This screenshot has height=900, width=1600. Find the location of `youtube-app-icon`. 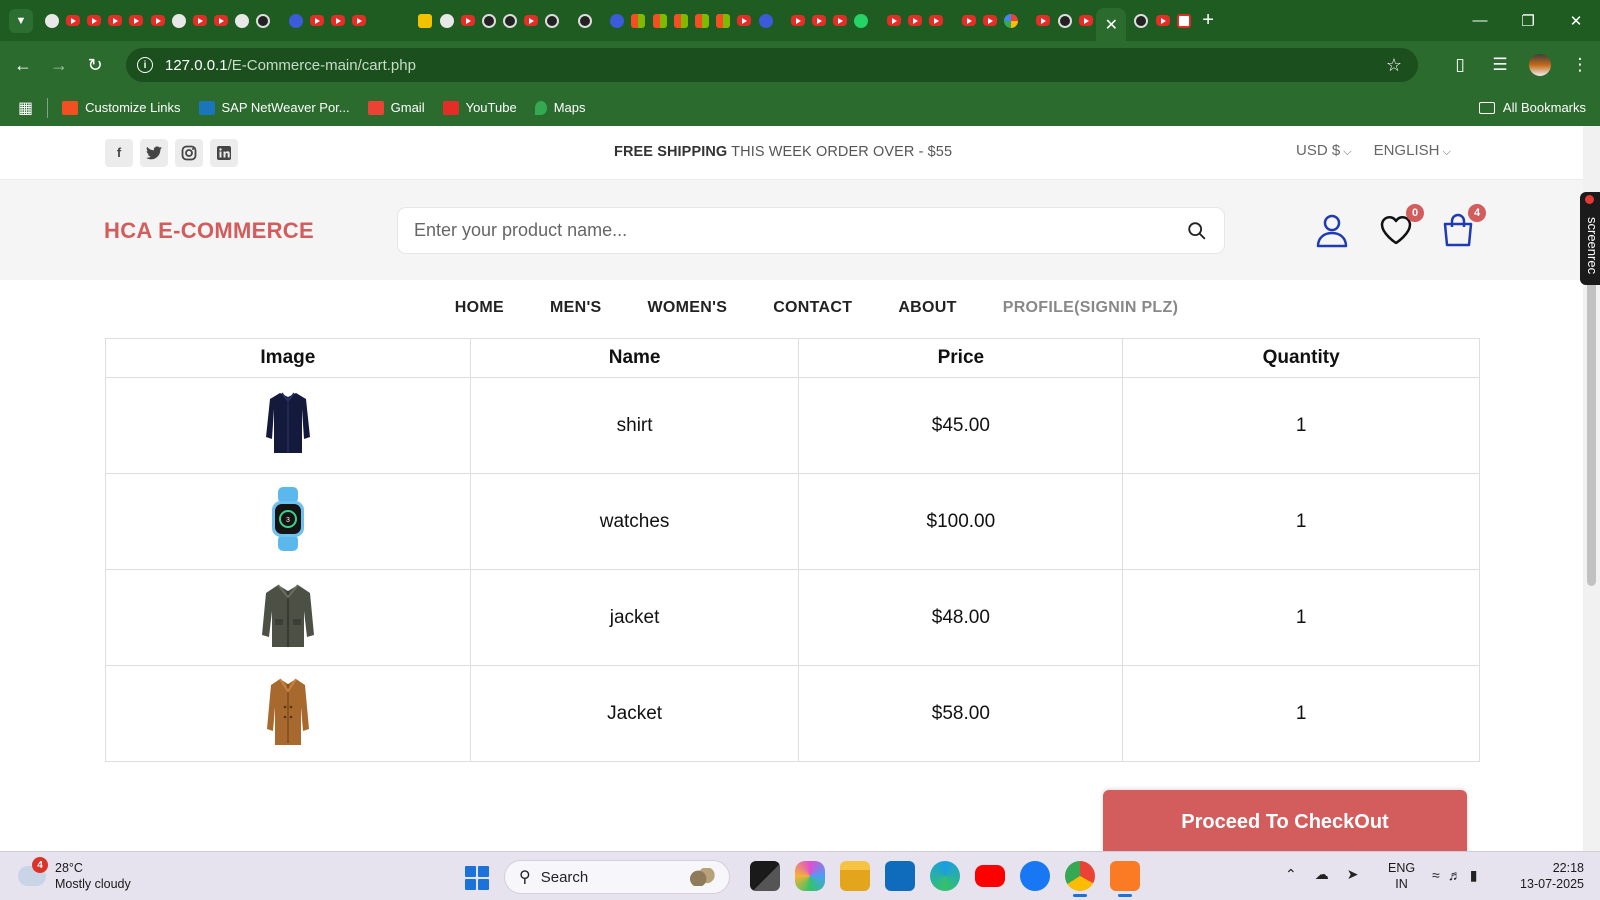

youtube-app-icon is located at coordinates (989, 876).